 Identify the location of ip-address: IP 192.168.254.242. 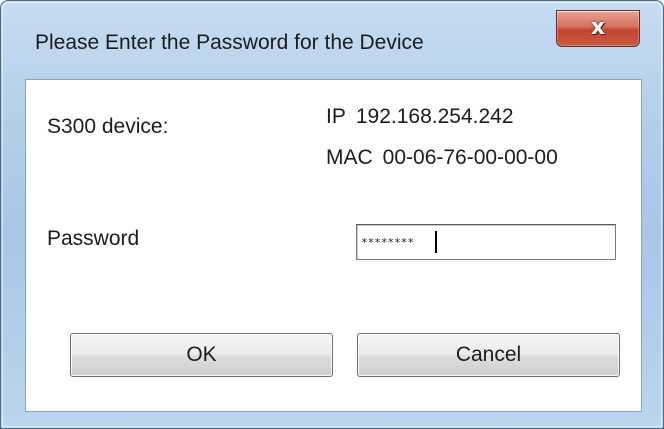
(420, 117).